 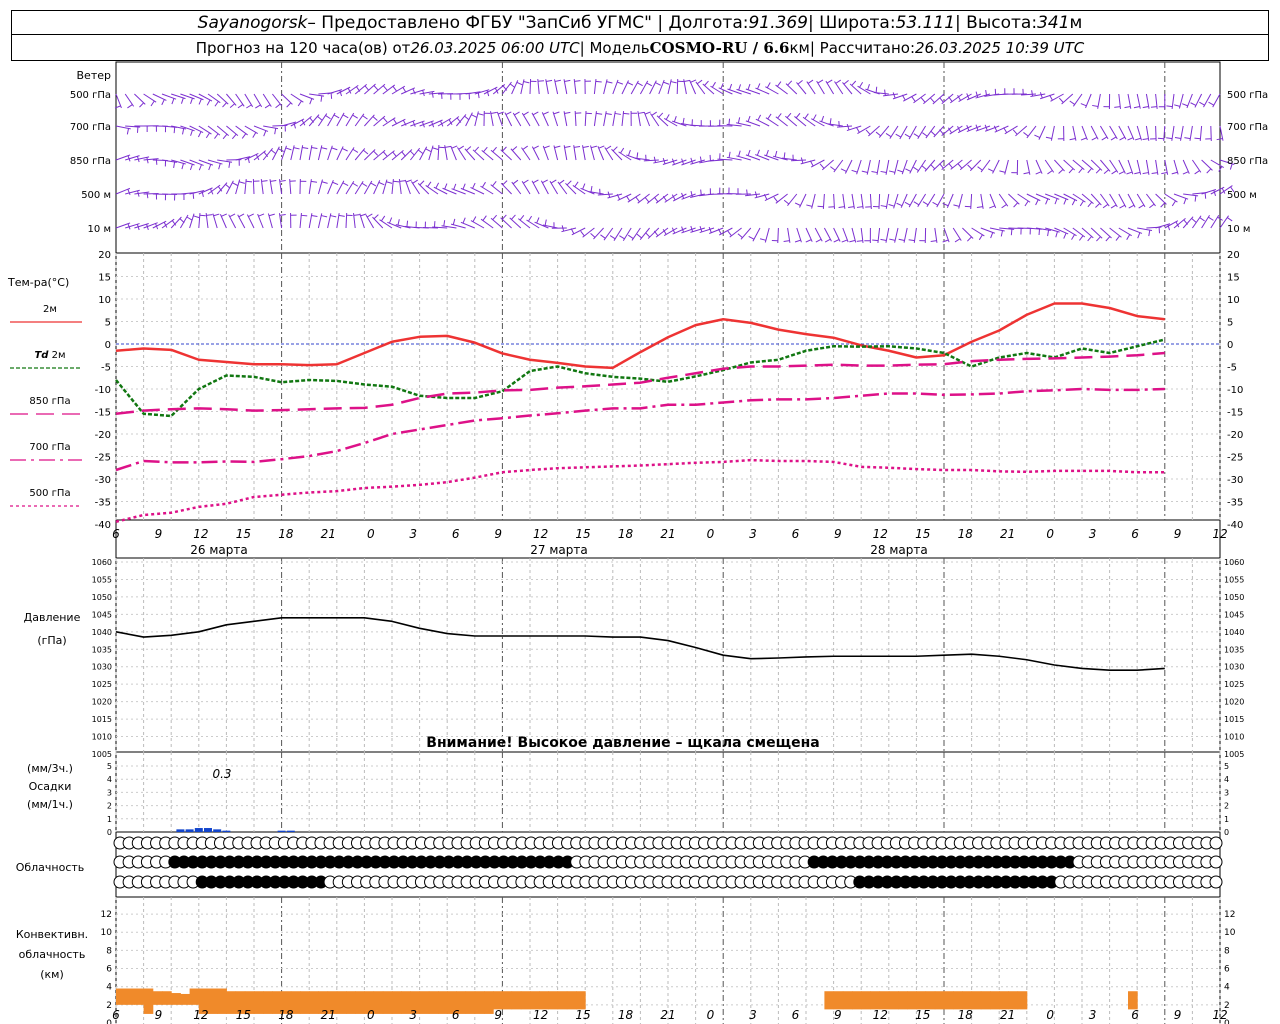 What do you see at coordinates (102, 667) in the screenshot?
I see `press-ytick-left: 1030` at bounding box center [102, 667].